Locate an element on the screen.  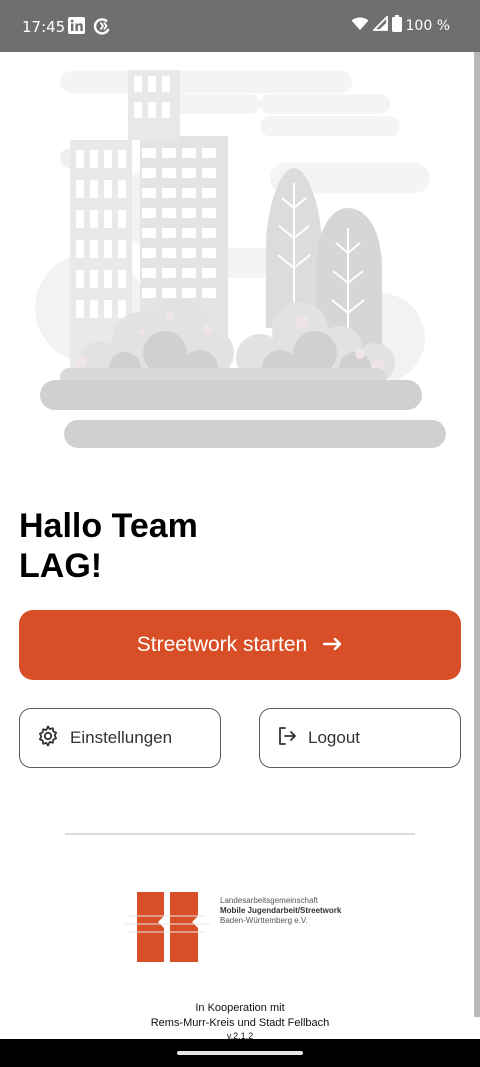
divider is located at coordinates (240, 834).